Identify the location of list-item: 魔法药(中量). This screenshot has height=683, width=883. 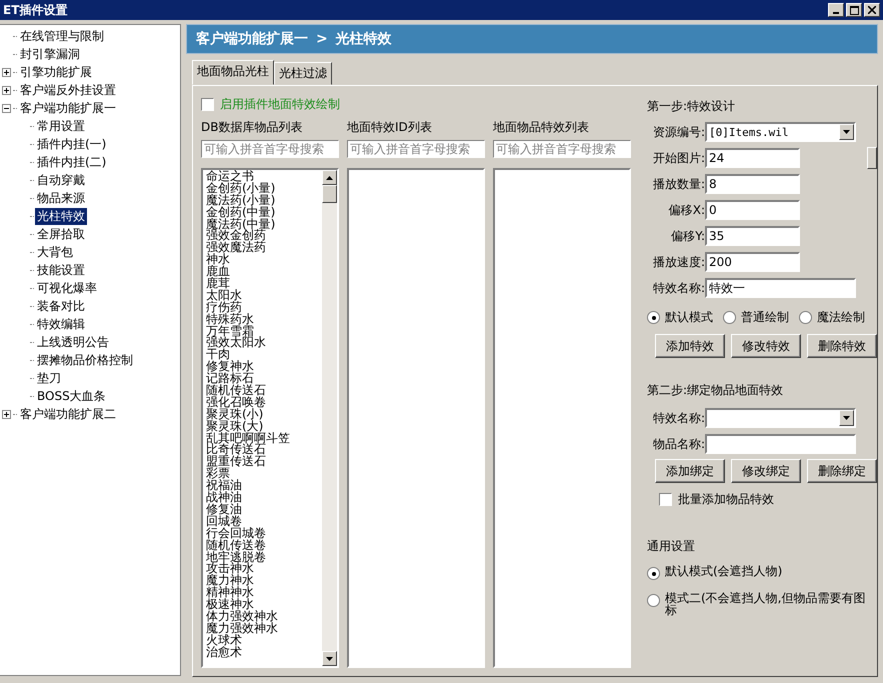
(262, 224).